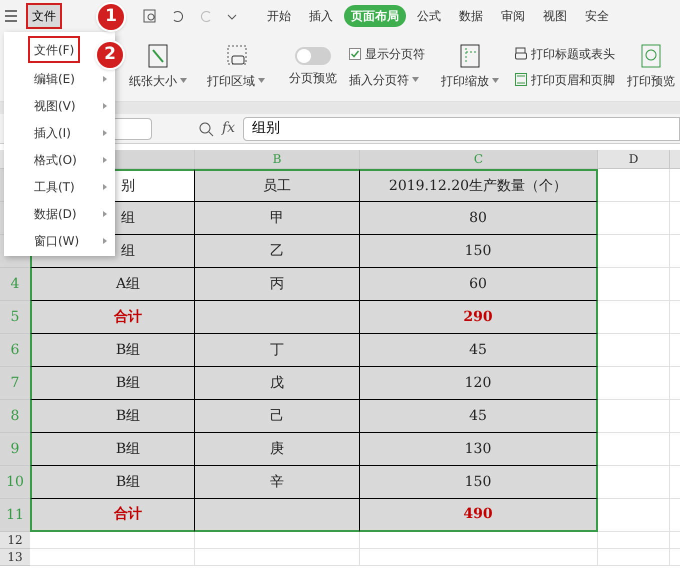  What do you see at coordinates (229, 128) in the screenshot?
I see `fx-label: fx` at bounding box center [229, 128].